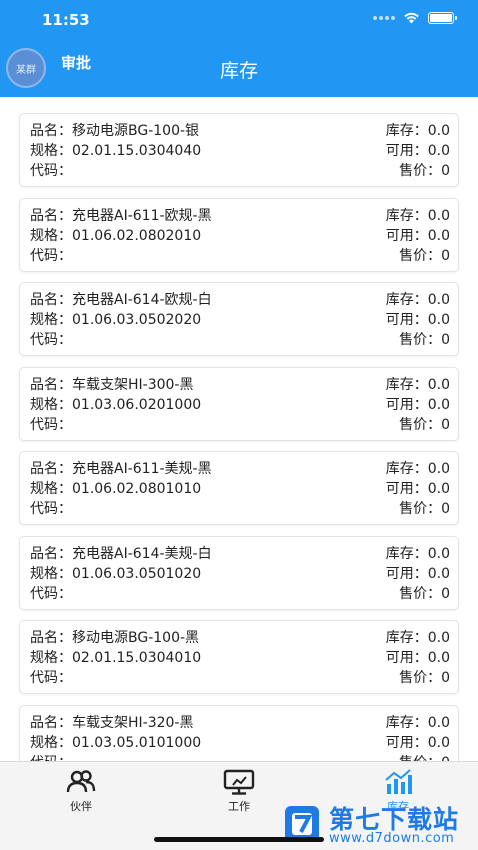  I want to click on tab-work-label: 工作, so click(239, 806).